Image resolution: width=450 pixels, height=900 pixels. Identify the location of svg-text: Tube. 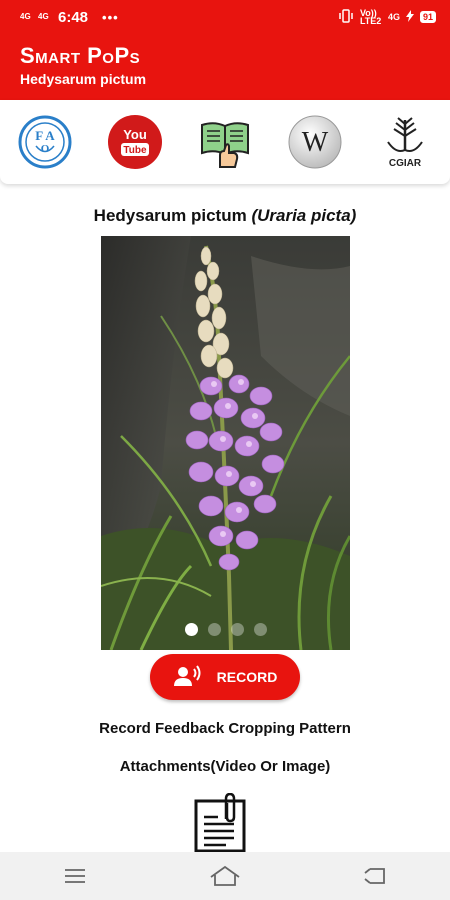
(135, 150).